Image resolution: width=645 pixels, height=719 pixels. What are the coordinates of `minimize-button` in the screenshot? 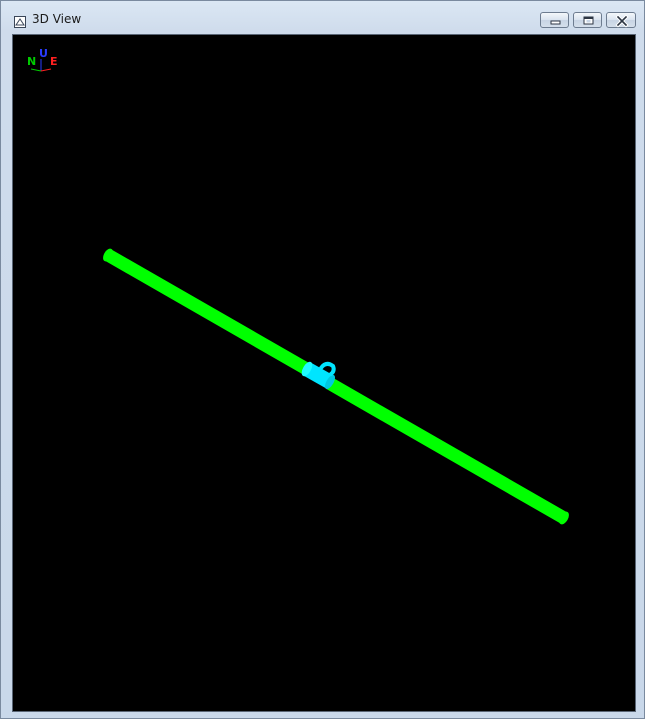 It's located at (554, 20).